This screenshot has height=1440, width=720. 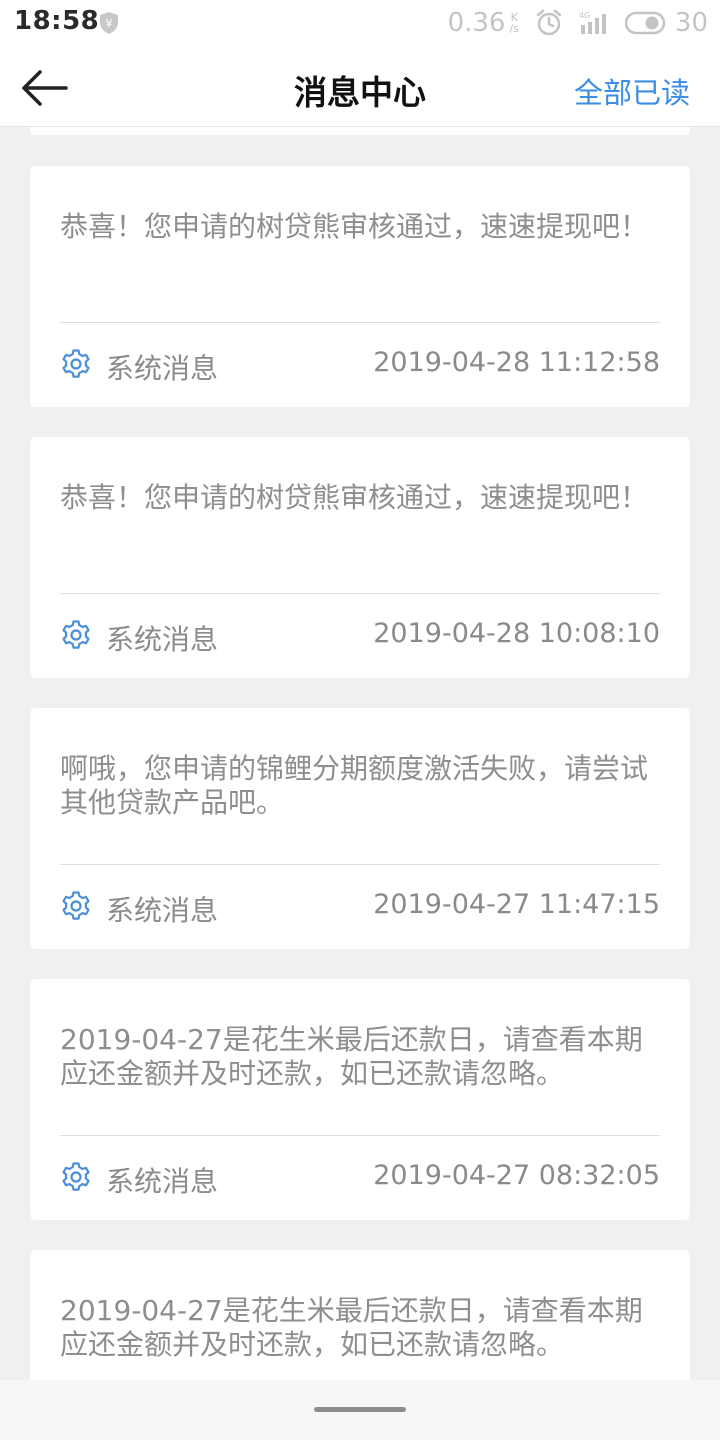 I want to click on status-icons: 0.36 K /s 4G 30, so click(x=578, y=23).